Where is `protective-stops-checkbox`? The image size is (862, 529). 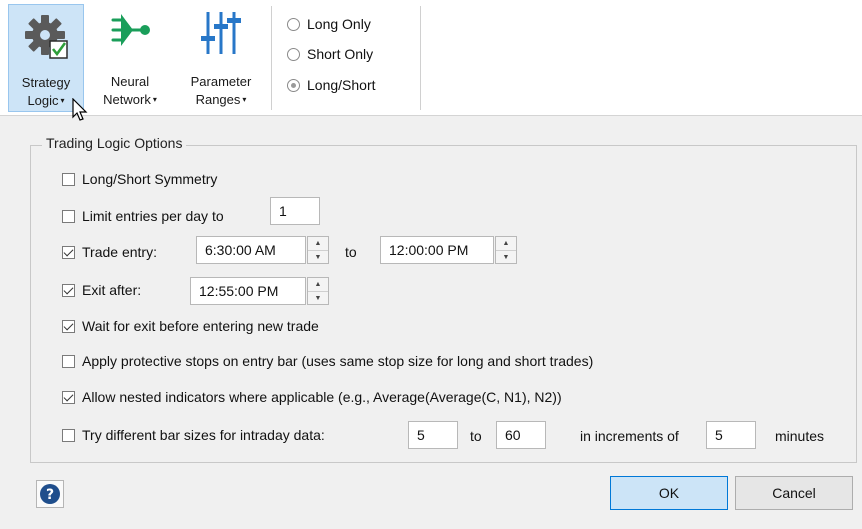 protective-stops-checkbox is located at coordinates (68, 361).